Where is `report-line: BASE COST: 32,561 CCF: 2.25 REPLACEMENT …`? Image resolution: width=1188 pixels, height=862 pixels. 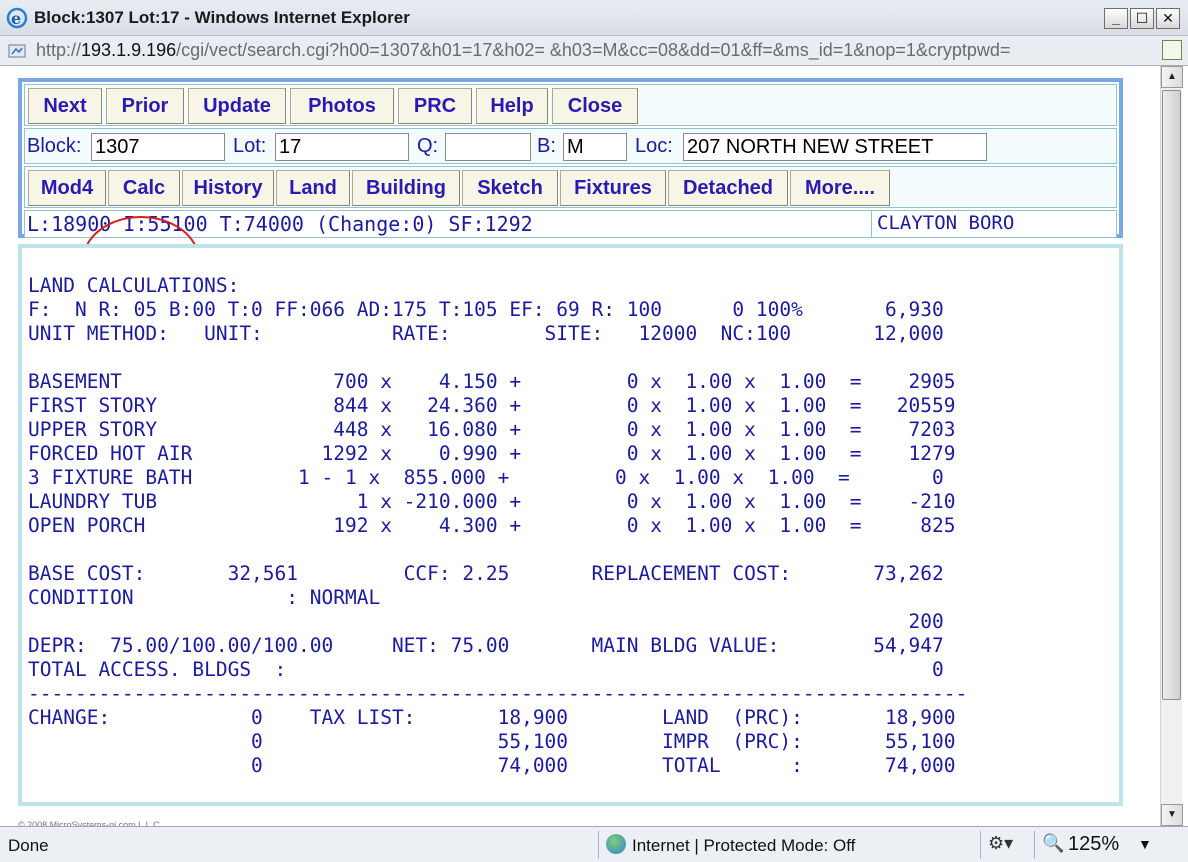
report-line: BASE COST: 32,561 CCF: 2.25 REPLACEMENT … is located at coordinates (486, 573).